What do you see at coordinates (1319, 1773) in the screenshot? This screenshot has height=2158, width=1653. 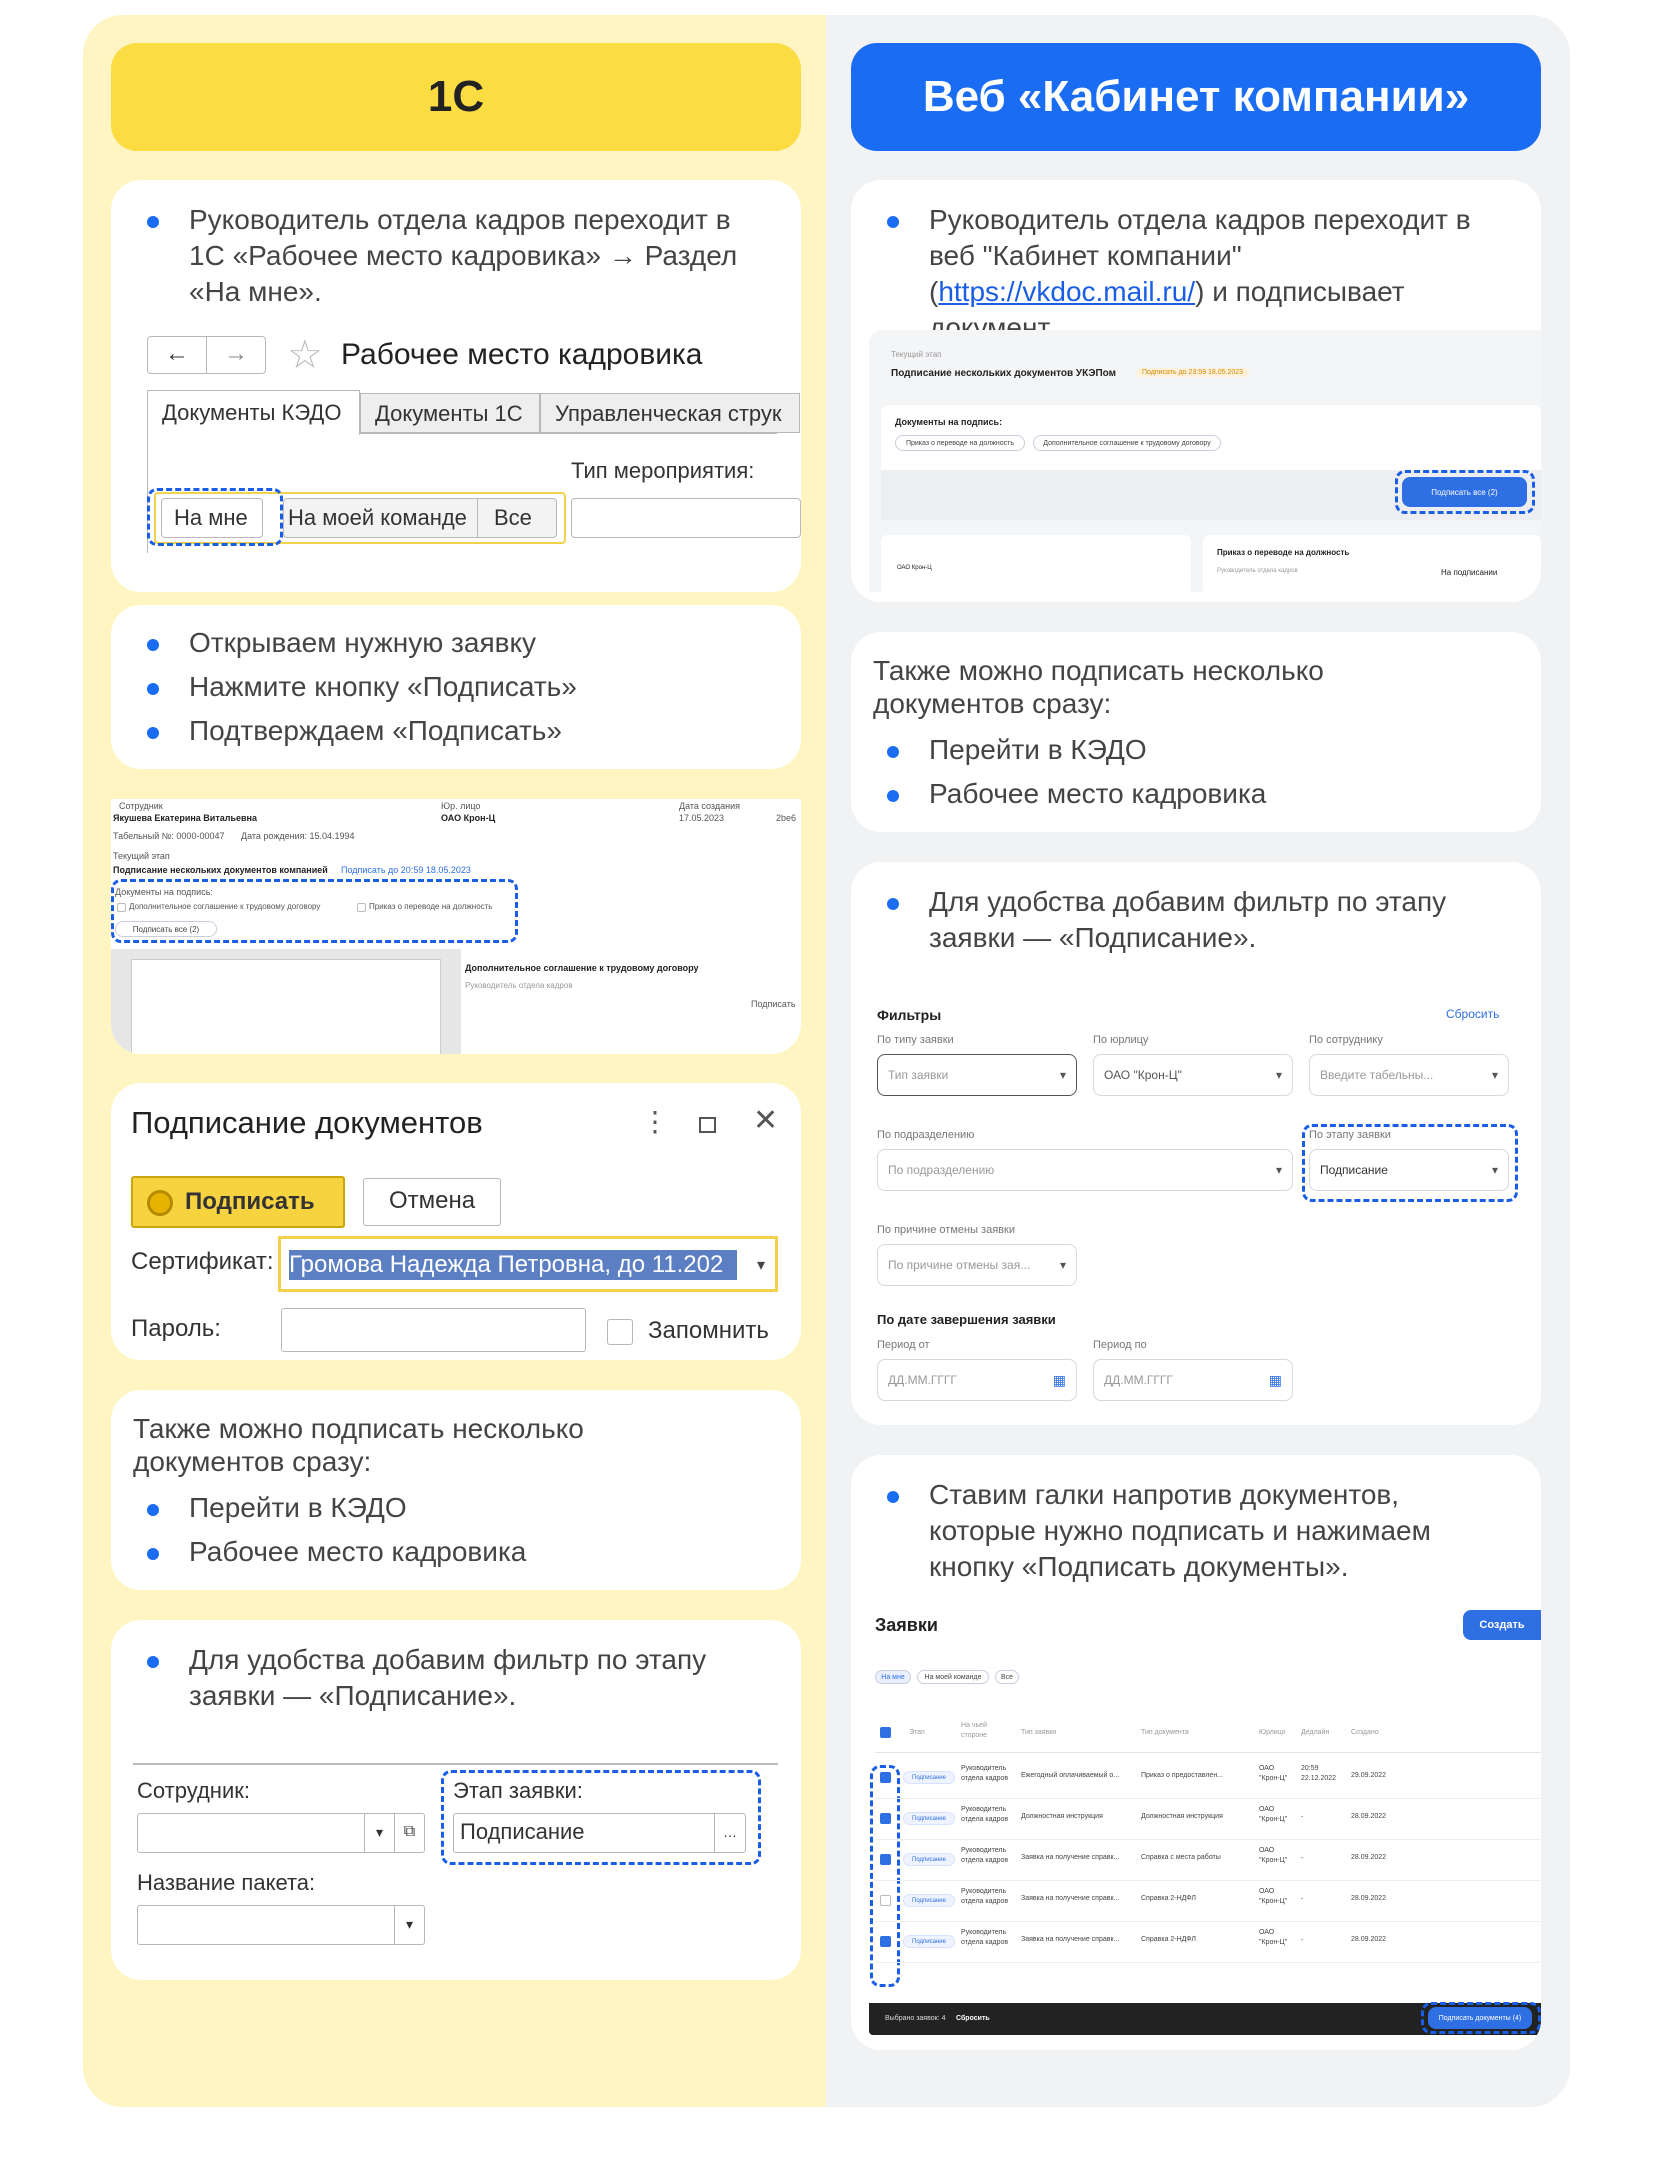 I see `cell-deadline: 20:59 22.12.2022` at bounding box center [1319, 1773].